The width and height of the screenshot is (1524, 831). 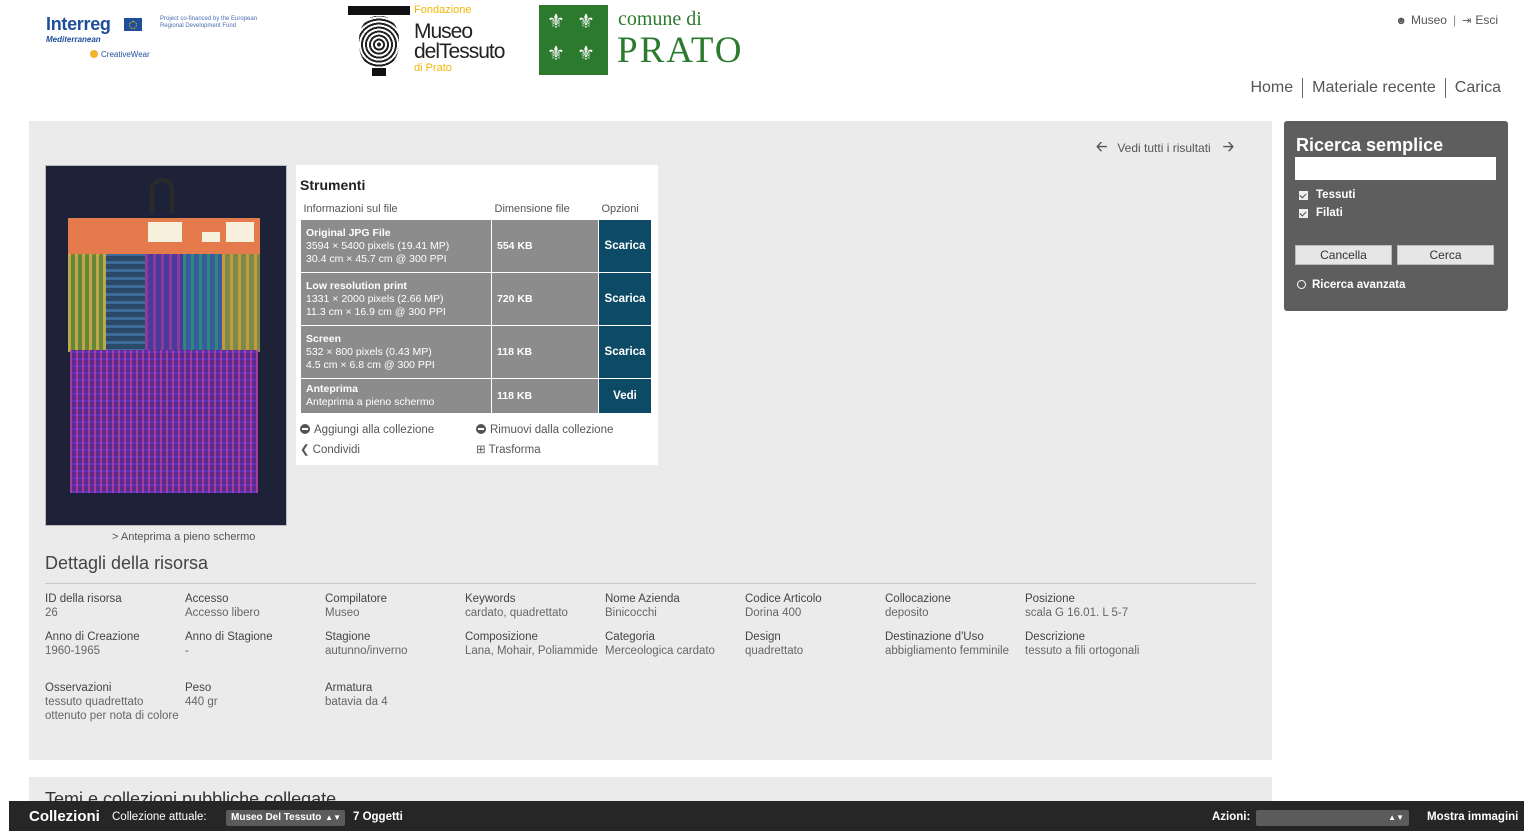 I want to click on filter-label: Filati, so click(x=1329, y=213).